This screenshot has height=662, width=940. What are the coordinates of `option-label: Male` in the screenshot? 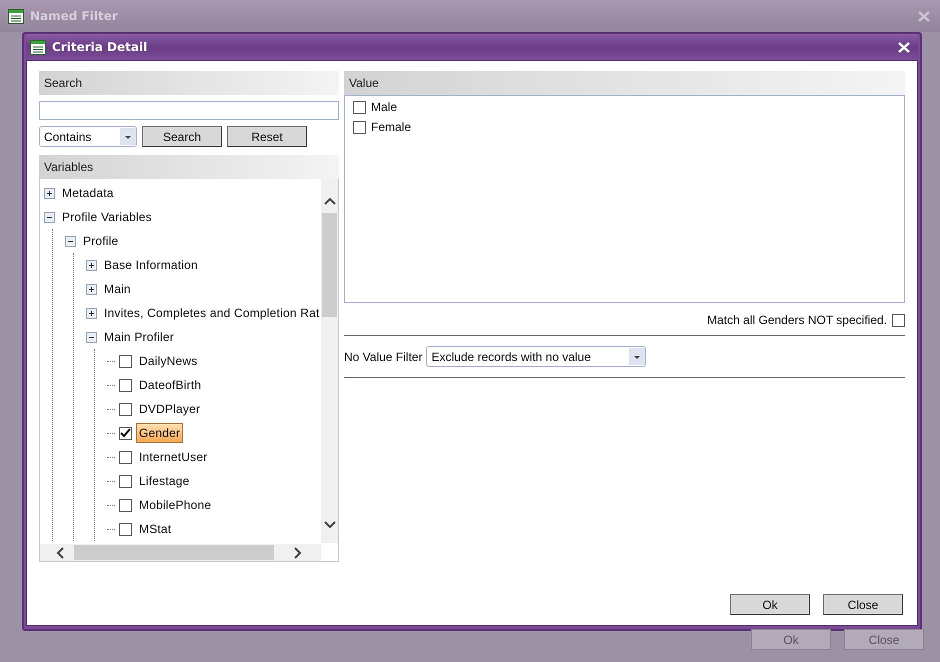 It's located at (384, 107).